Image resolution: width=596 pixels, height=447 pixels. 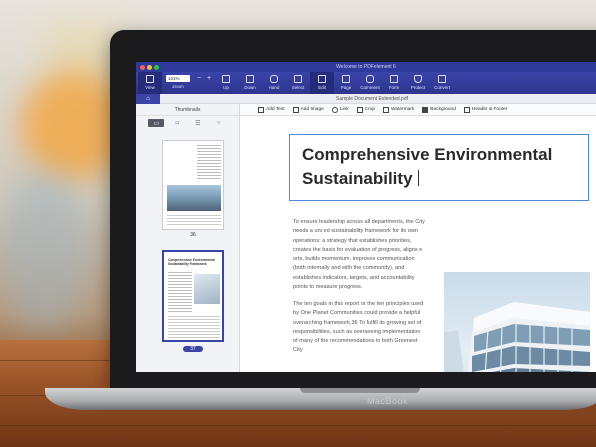 What do you see at coordinates (372, 99) in the screenshot?
I see `document-tab: Sample Document Extended.pdf` at bounding box center [372, 99].